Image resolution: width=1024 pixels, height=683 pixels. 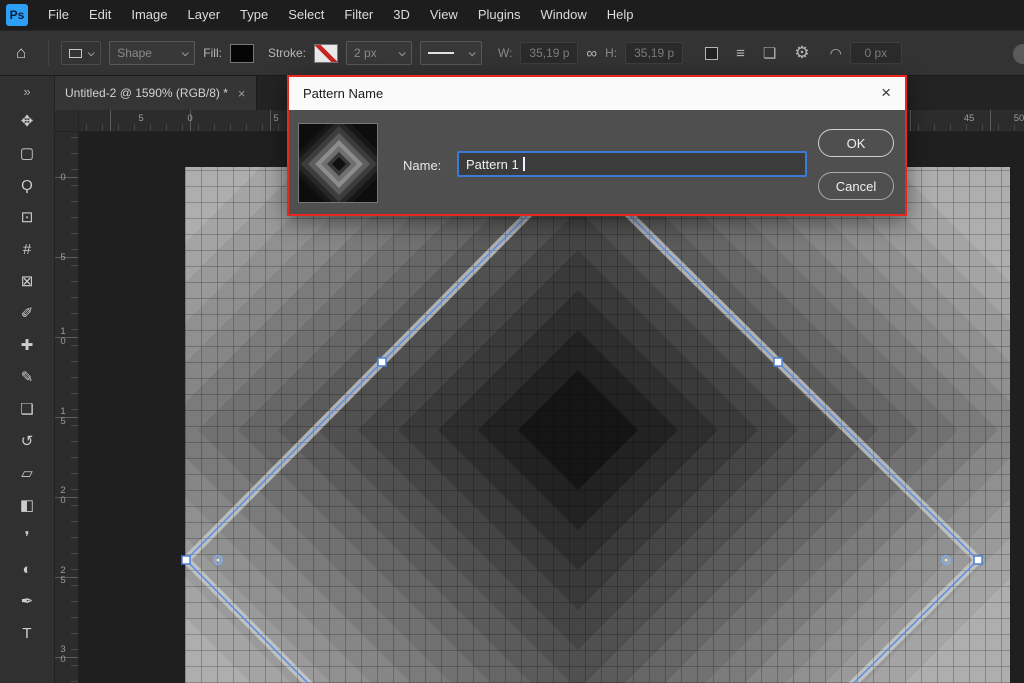 What do you see at coordinates (27, 153) in the screenshot?
I see `marquee-tool: ▢` at bounding box center [27, 153].